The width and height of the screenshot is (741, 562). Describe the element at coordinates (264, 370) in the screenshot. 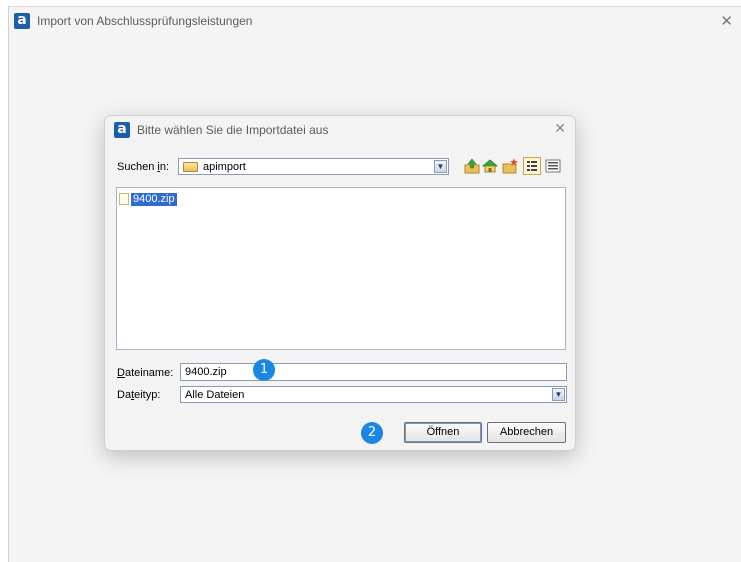

I see `callout-badge-1: 1` at that location.